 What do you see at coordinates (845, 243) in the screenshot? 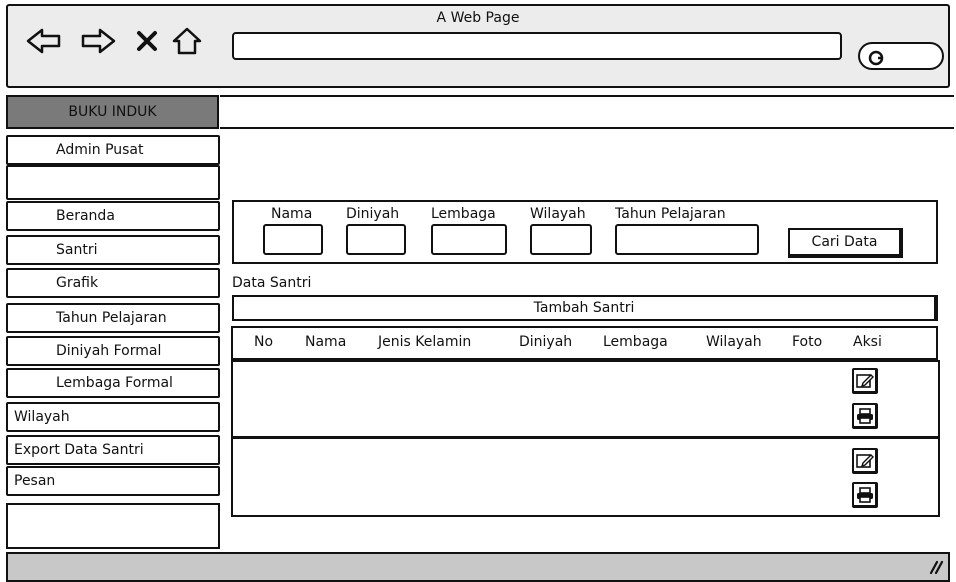
I see `search-data-button: Cari Data` at bounding box center [845, 243].